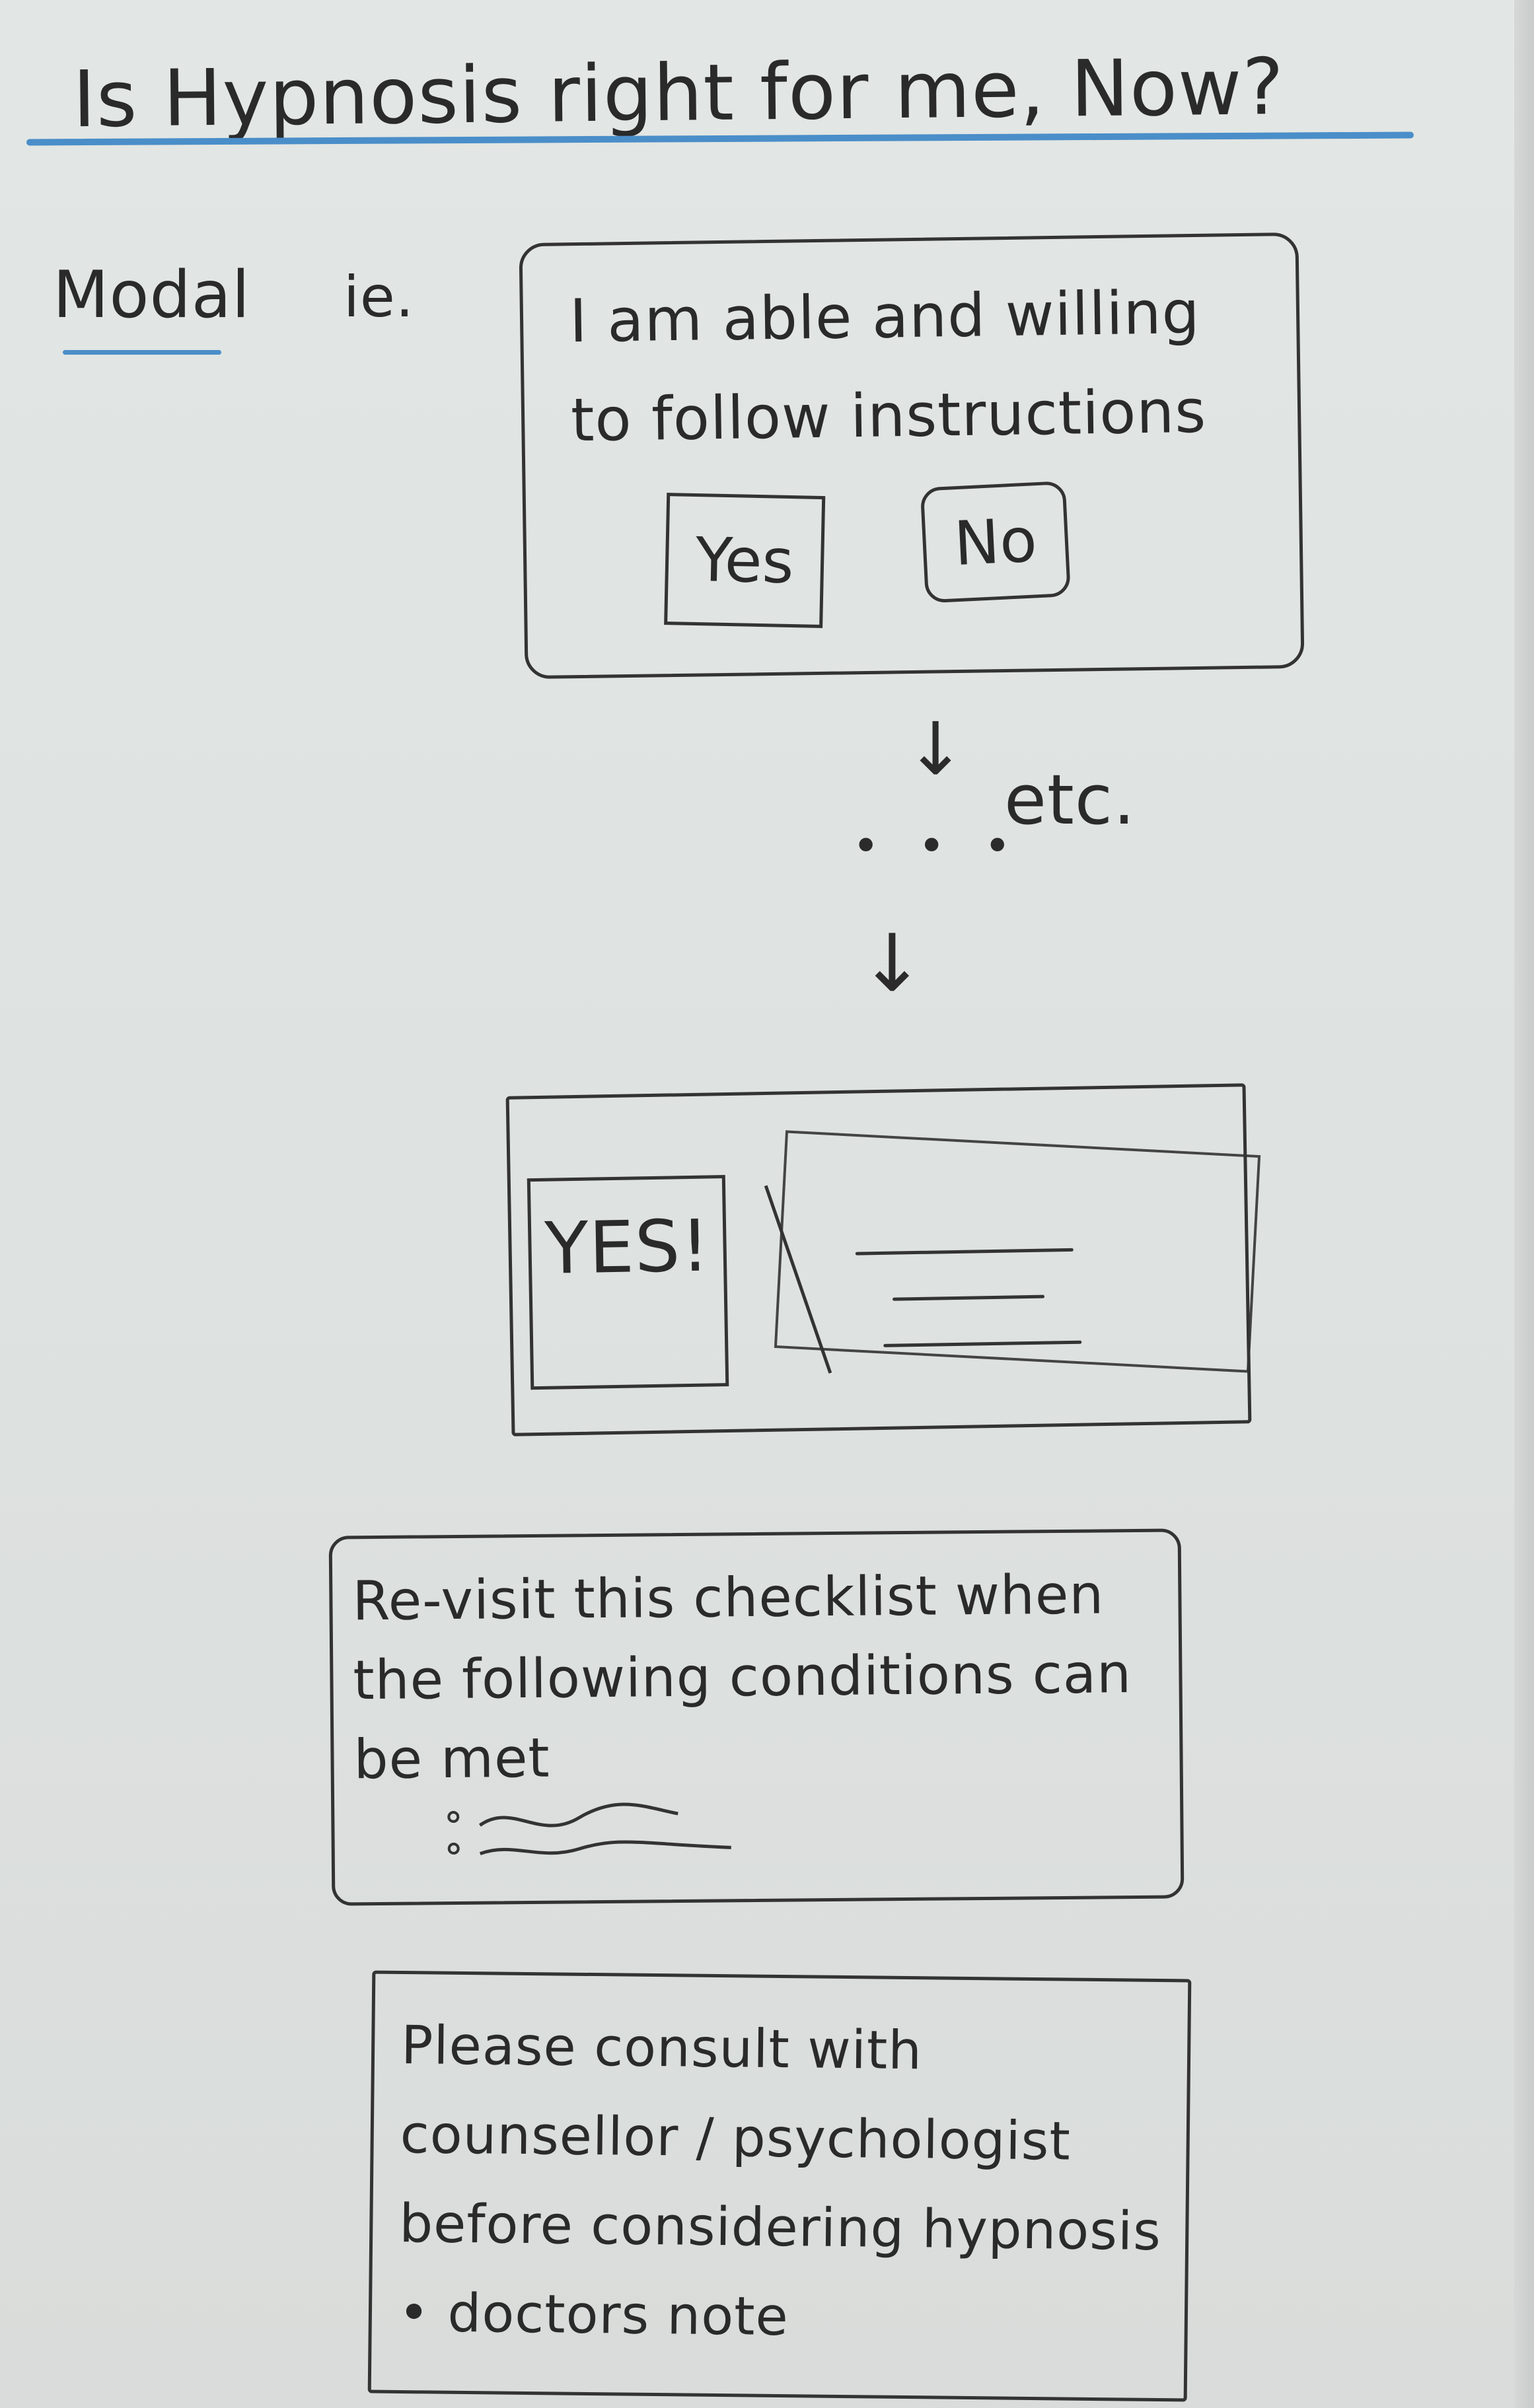  What do you see at coordinates (628, 1282) in the screenshot?
I see `yes-badge: YES!` at bounding box center [628, 1282].